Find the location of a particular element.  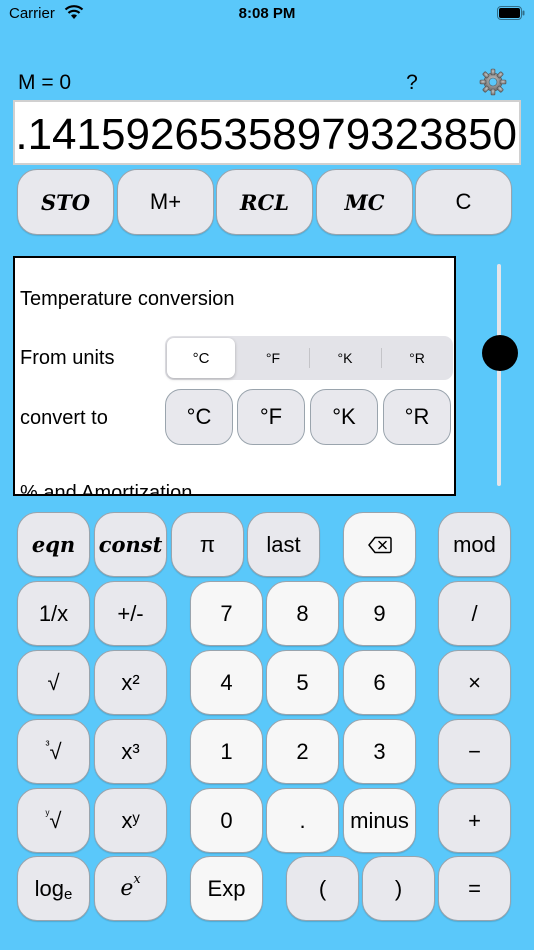

panel-scroll-slider-thumb is located at coordinates (500, 352).